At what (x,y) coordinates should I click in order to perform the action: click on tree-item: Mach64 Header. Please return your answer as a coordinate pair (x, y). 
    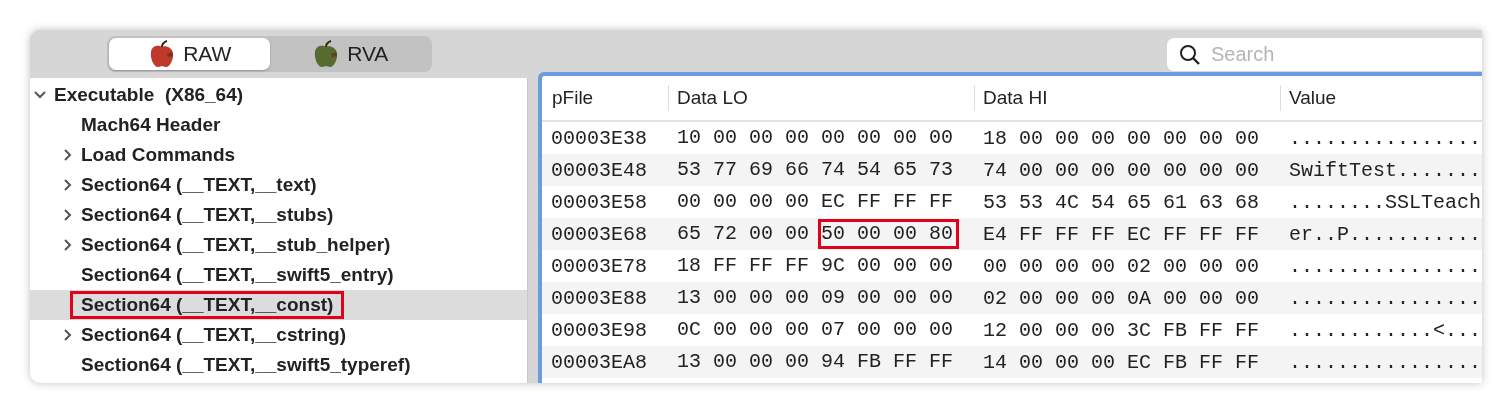
    Looking at the image, I should click on (278, 125).